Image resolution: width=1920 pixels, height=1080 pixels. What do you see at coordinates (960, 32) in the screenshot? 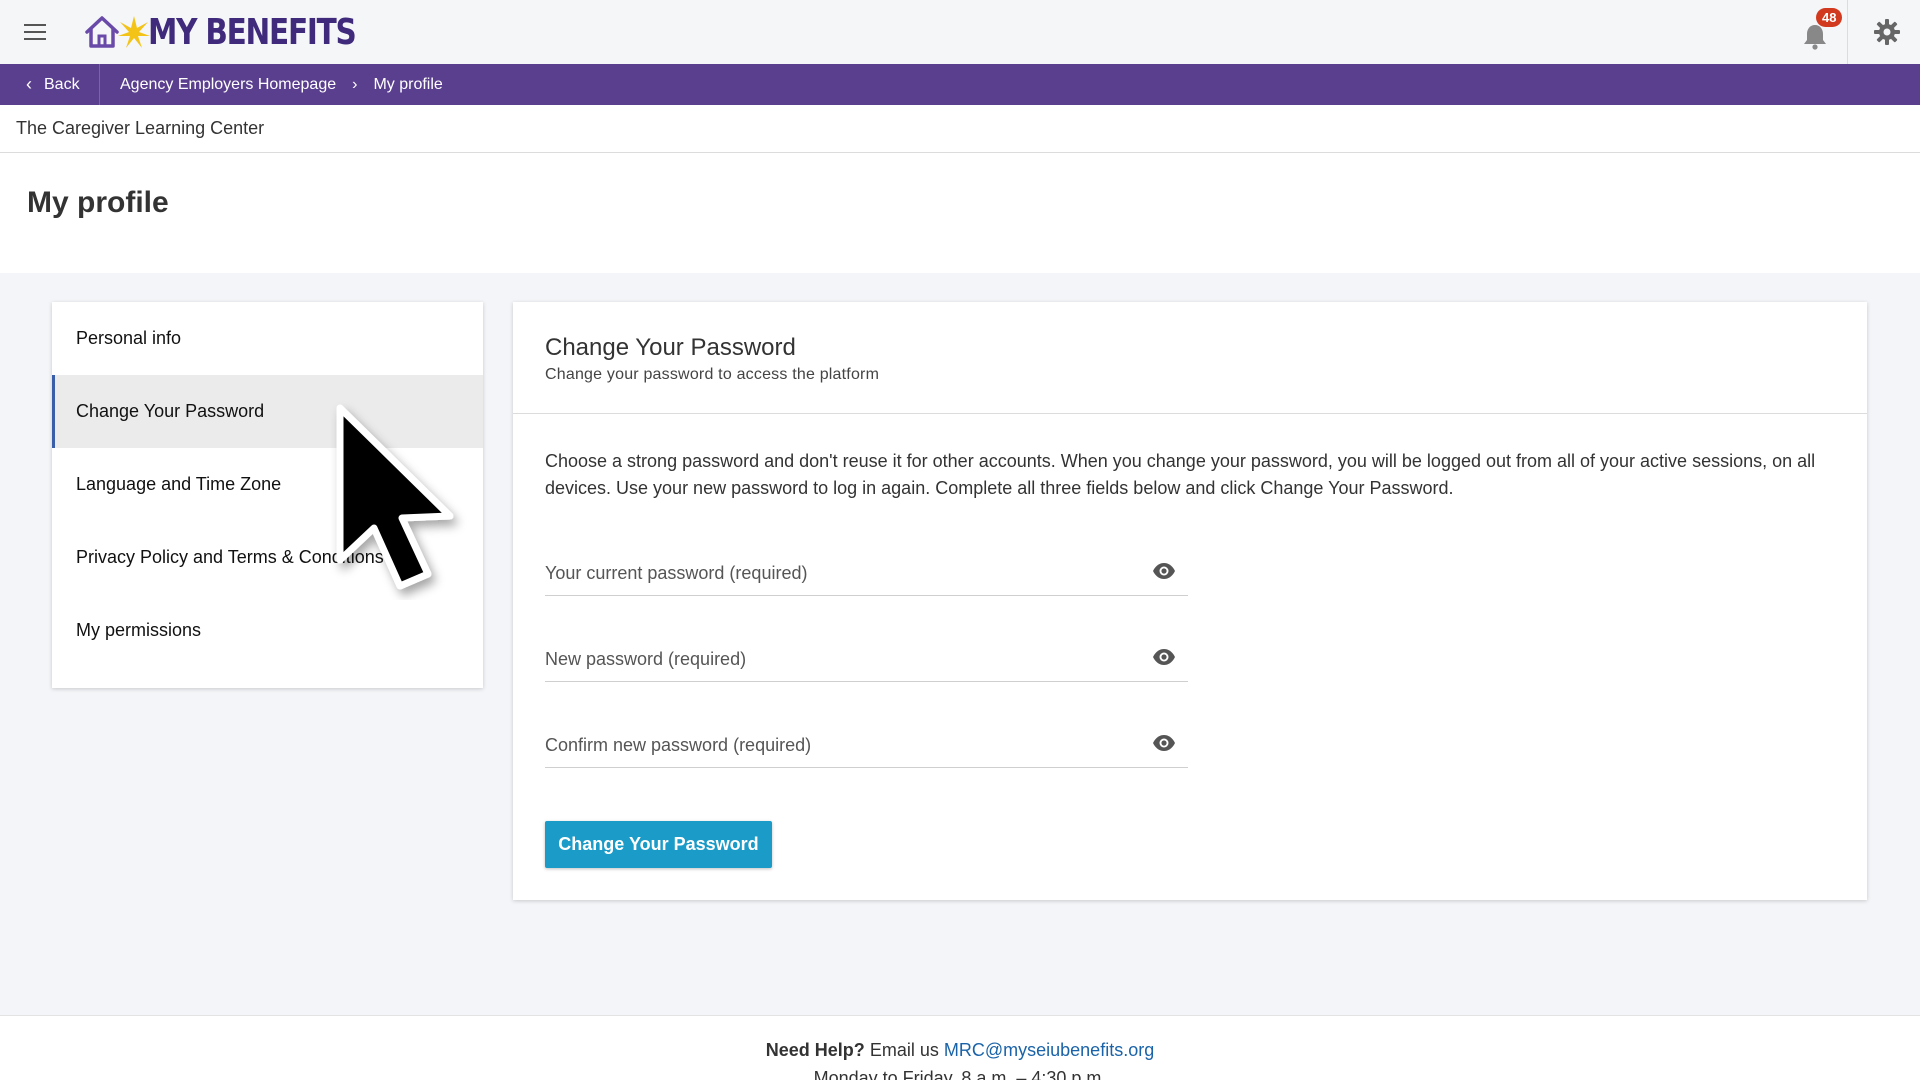
I see `top-bar: MY BENEFITS 48` at bounding box center [960, 32].